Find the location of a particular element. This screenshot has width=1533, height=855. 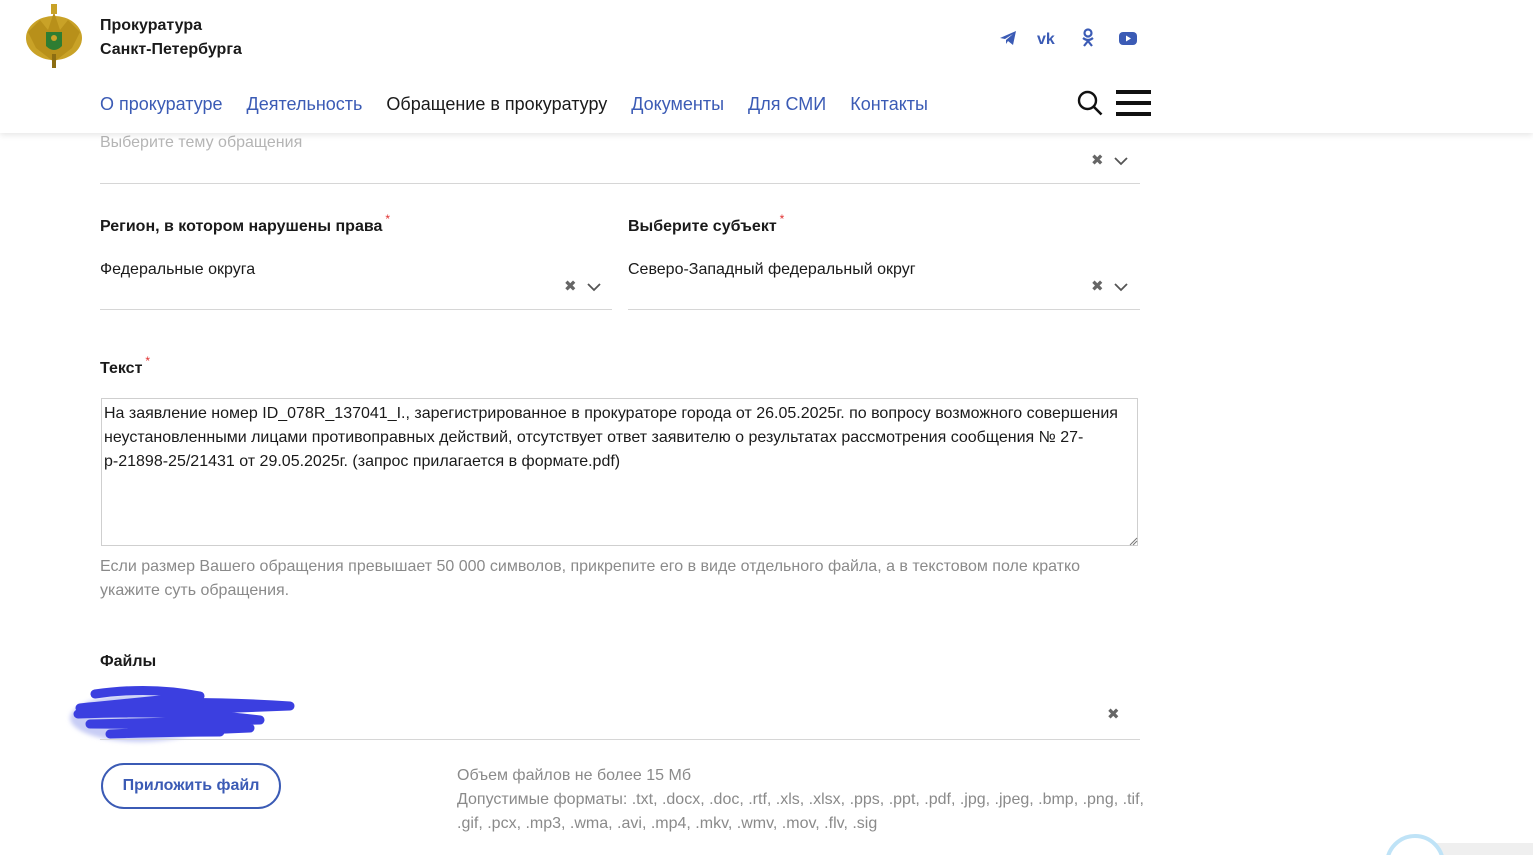

subject-label-text: Выберите субъект is located at coordinates (702, 226).